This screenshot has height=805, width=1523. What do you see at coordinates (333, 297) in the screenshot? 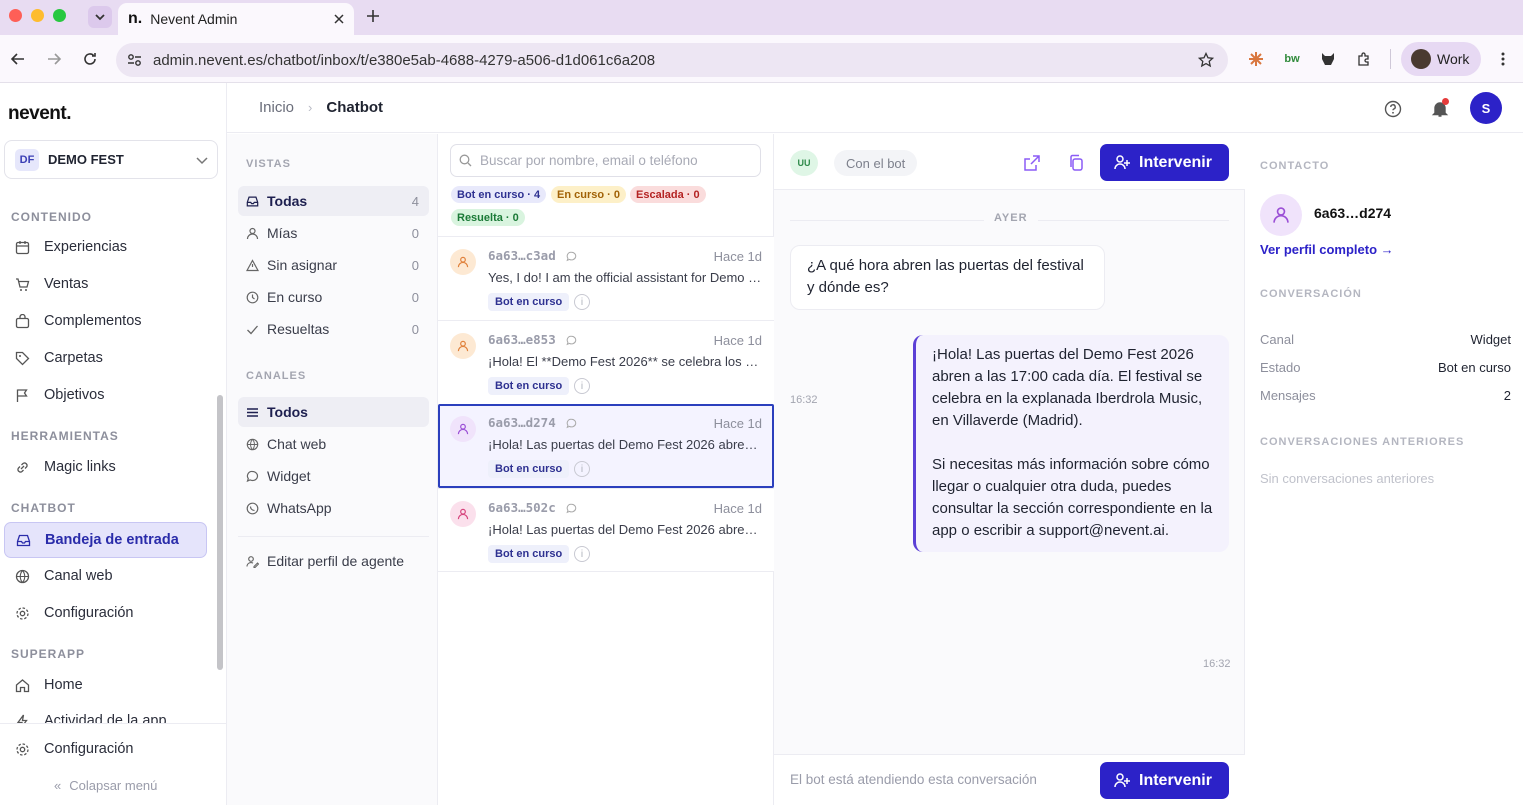
I see `view-in-progress: En curso 0` at bounding box center [333, 297].